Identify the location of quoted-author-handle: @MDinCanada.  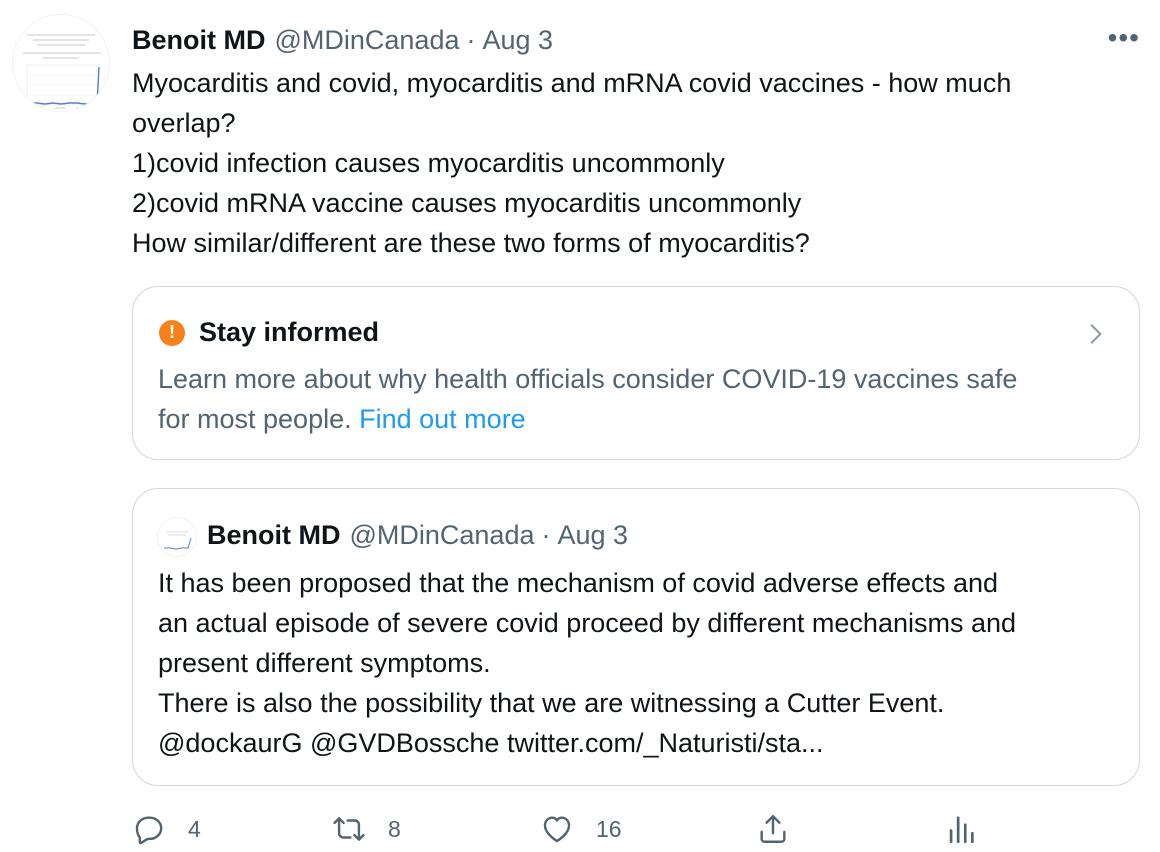
(442, 534).